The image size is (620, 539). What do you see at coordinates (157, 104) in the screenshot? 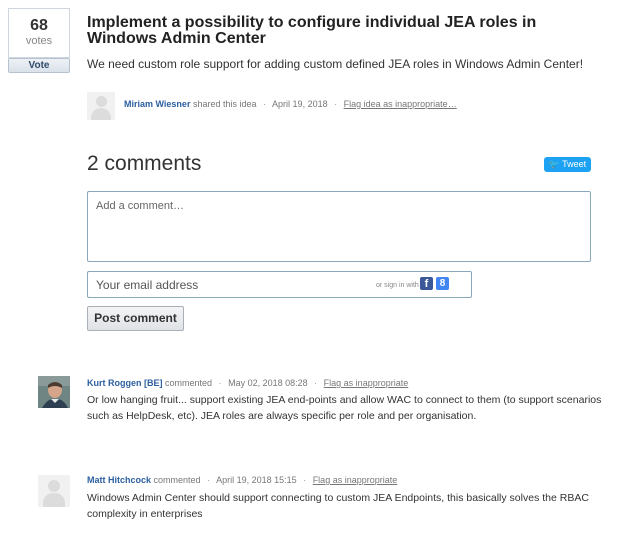
I see `idea-author-link: Miriam Wiesner` at bounding box center [157, 104].